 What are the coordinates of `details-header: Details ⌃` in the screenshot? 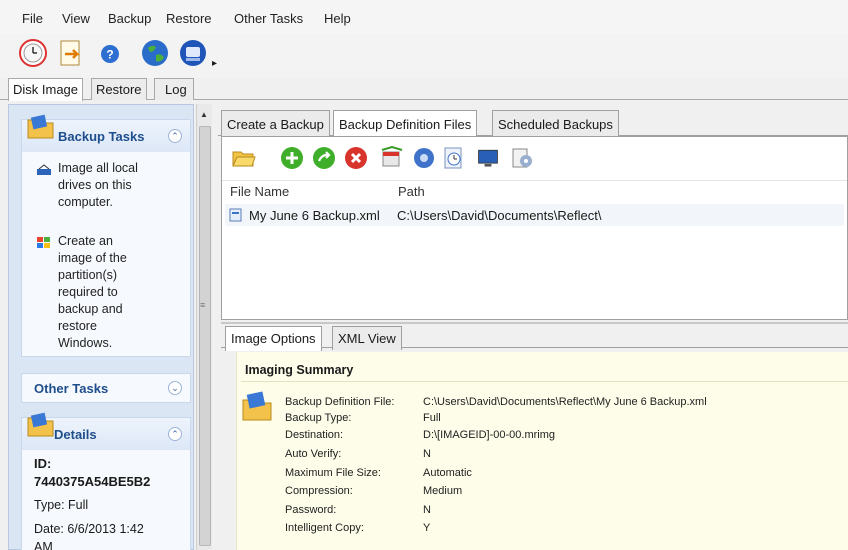 It's located at (106, 431).